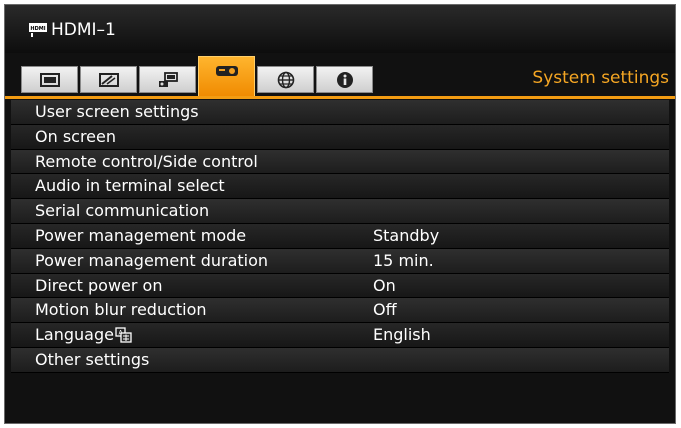 The height and width of the screenshot is (428, 681). Describe the element at coordinates (406, 235) in the screenshot. I see `menu-item-value: Standby` at that location.